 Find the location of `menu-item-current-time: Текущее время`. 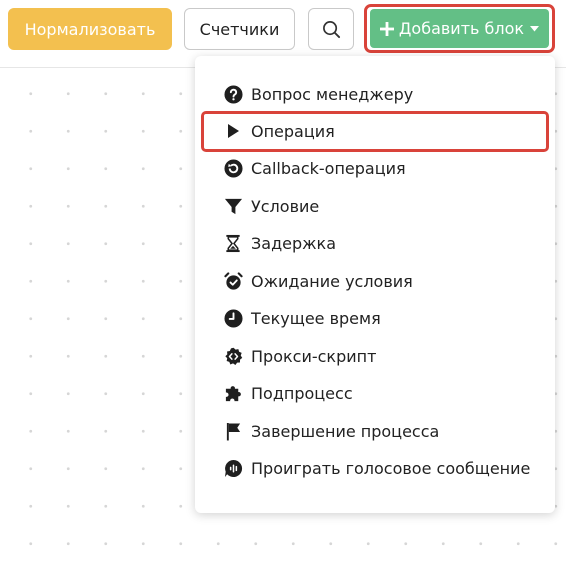

menu-item-current-time: Текущее время is located at coordinates (375, 318).